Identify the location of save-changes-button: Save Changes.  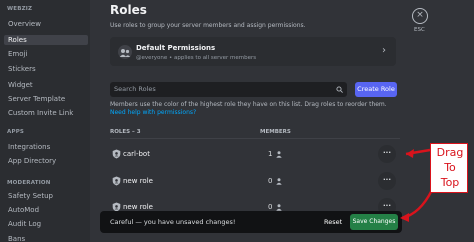
(374, 222).